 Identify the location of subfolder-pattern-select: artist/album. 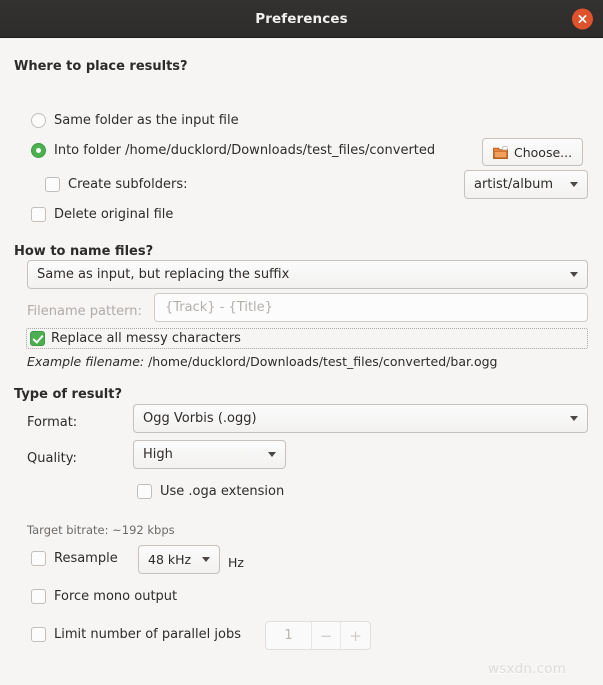
(526, 184).